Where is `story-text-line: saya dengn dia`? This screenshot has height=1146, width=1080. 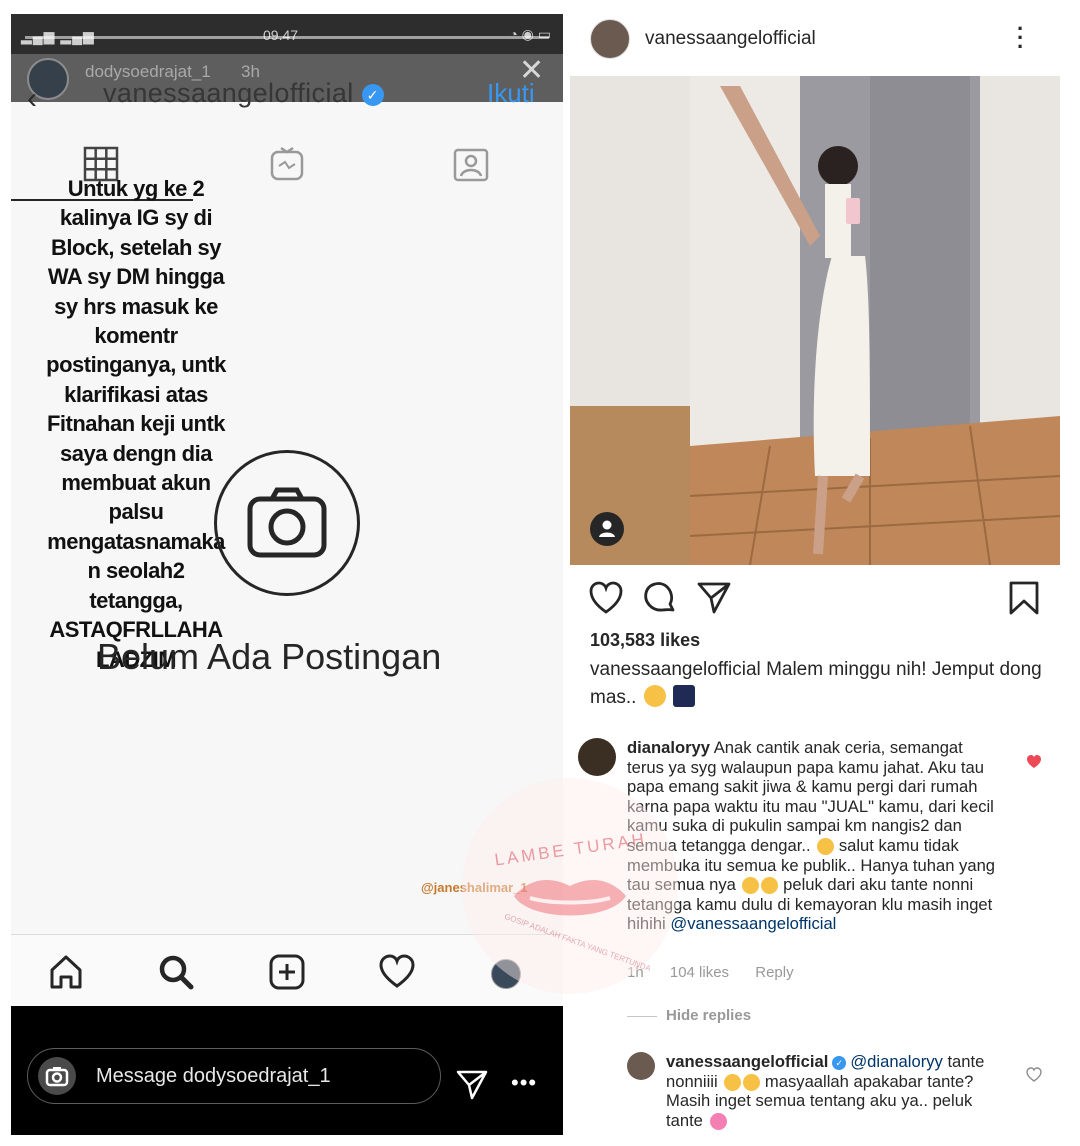 story-text-line: saya dengn dia is located at coordinates (136, 453).